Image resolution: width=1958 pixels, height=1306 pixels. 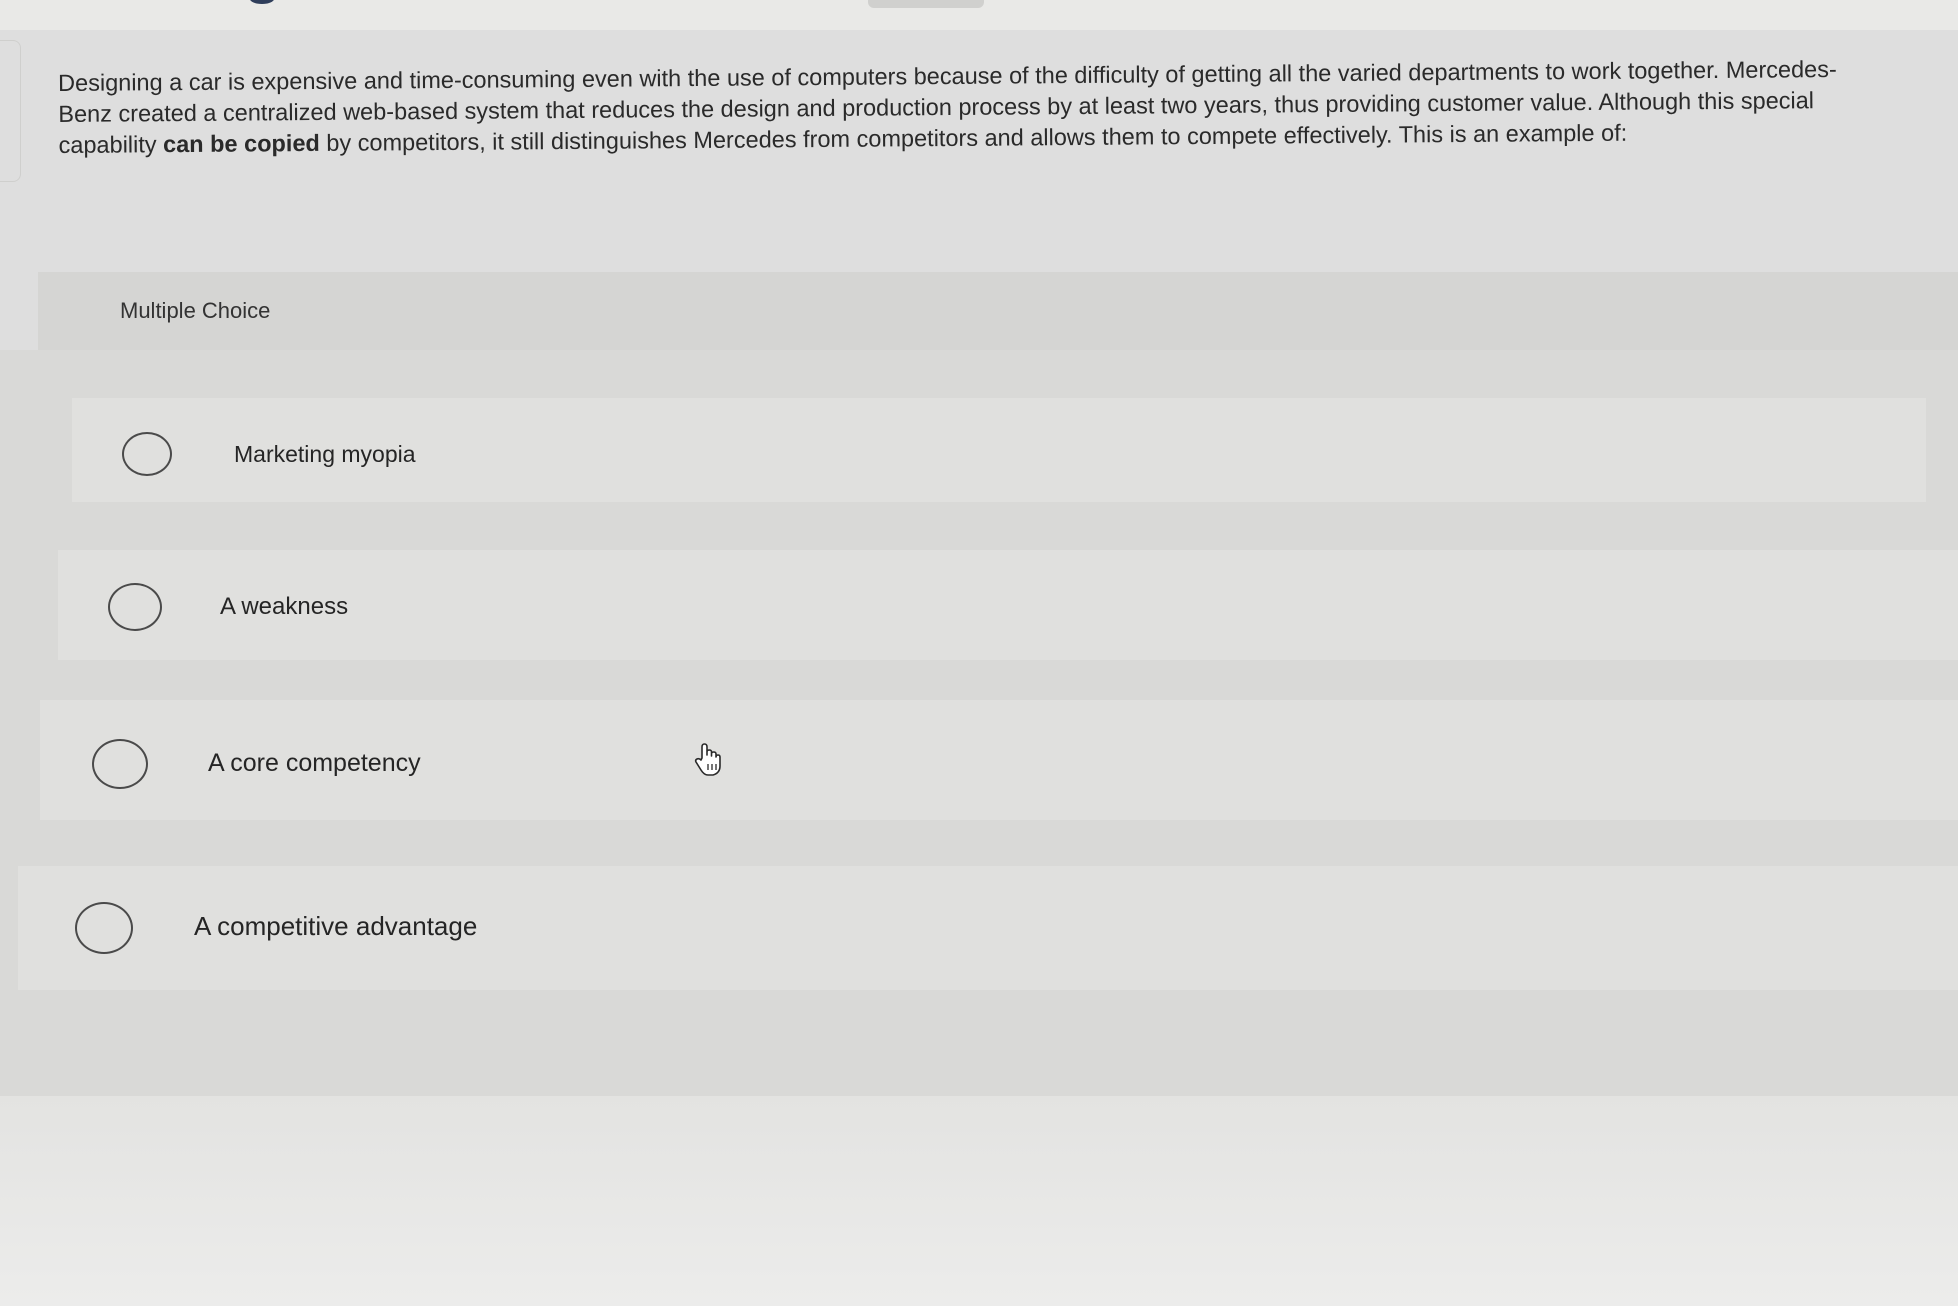 I want to click on choice-option-label: A core competency, so click(x=314, y=763).